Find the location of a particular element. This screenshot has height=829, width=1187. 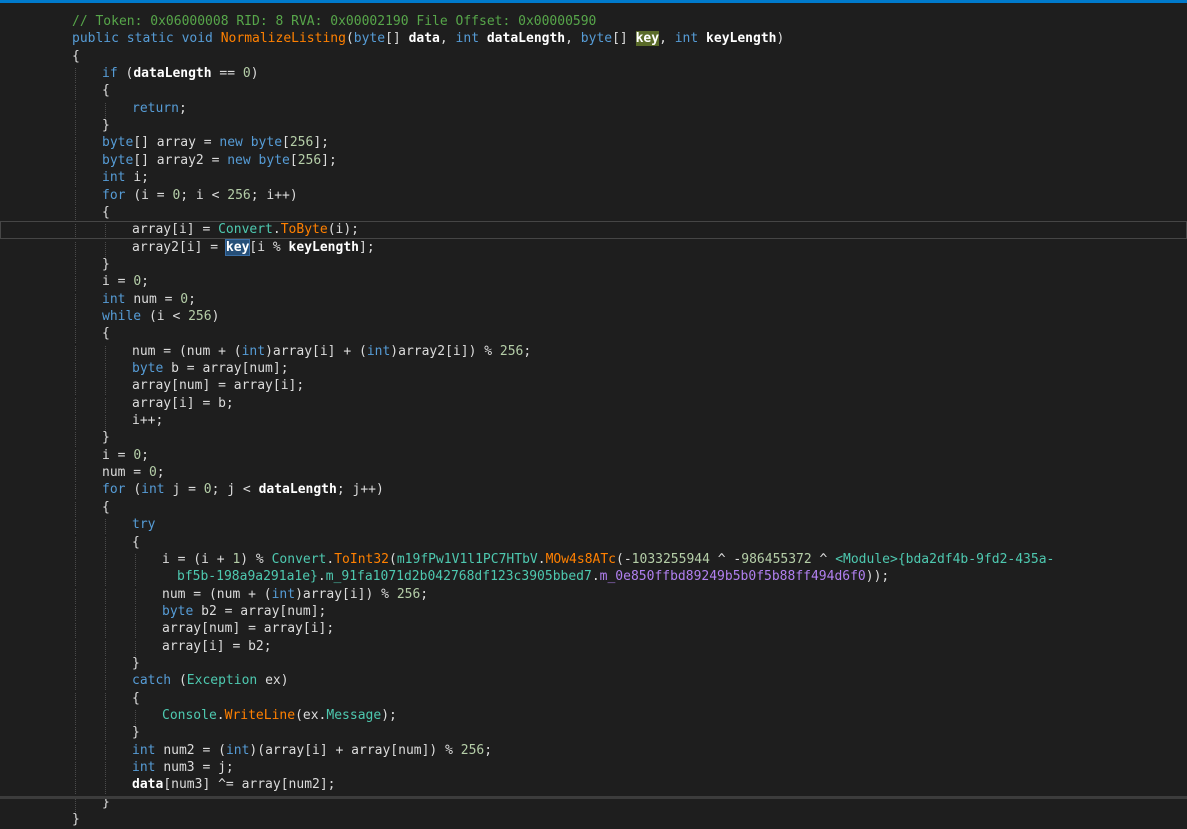

code-token: WriteLine is located at coordinates (260, 715).